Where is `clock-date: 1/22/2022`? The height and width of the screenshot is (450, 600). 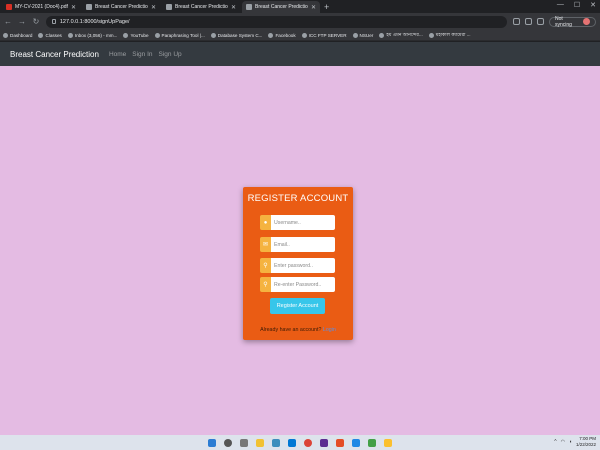 clock-date: 1/22/2022 is located at coordinates (585, 444).